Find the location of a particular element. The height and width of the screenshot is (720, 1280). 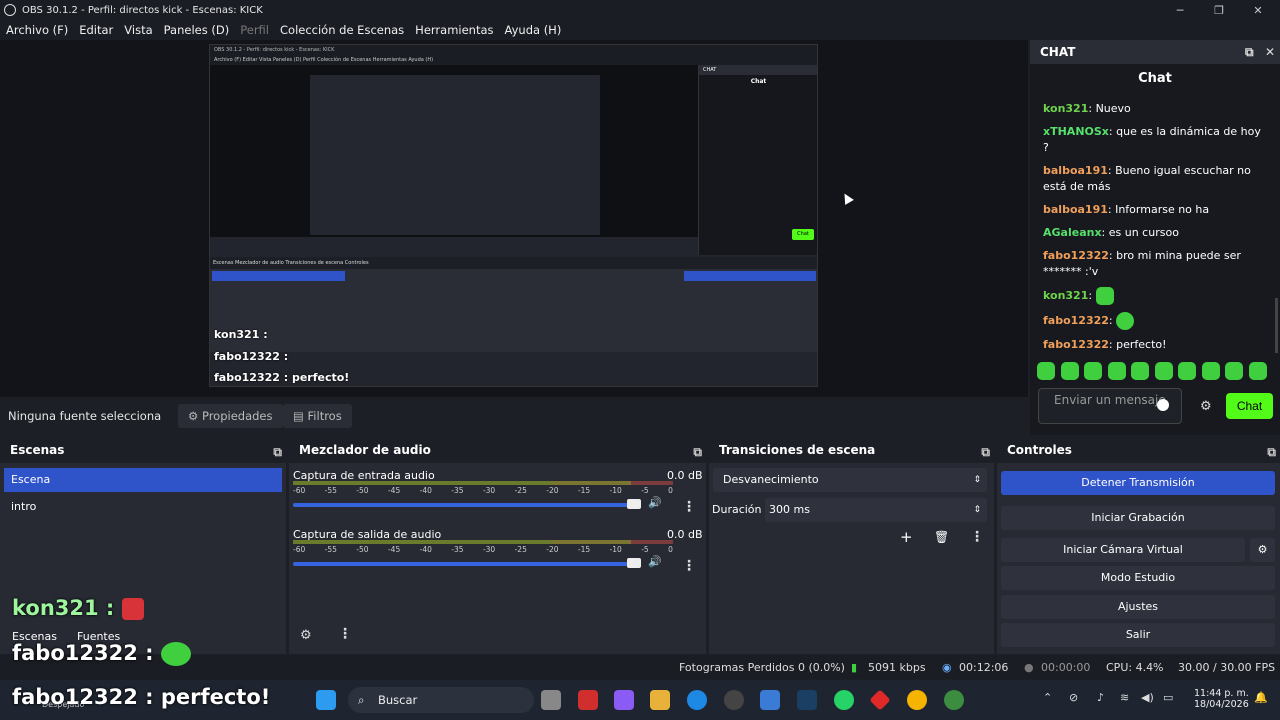

spin-arrows-icon: ⇕ is located at coordinates (977, 510).